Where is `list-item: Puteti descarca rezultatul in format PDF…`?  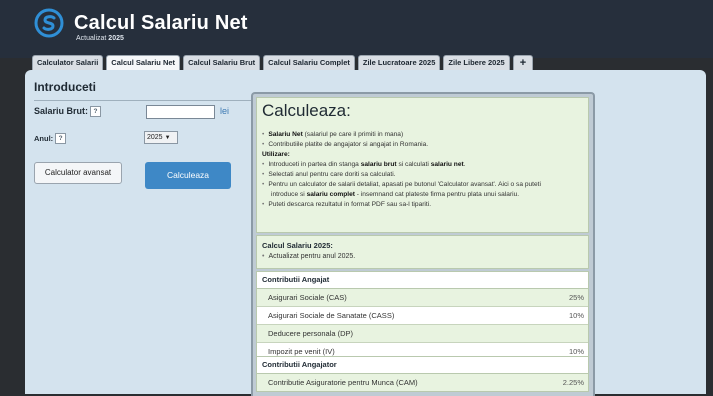 list-item: Puteti descarca rezultatul in format PDF… is located at coordinates (423, 205).